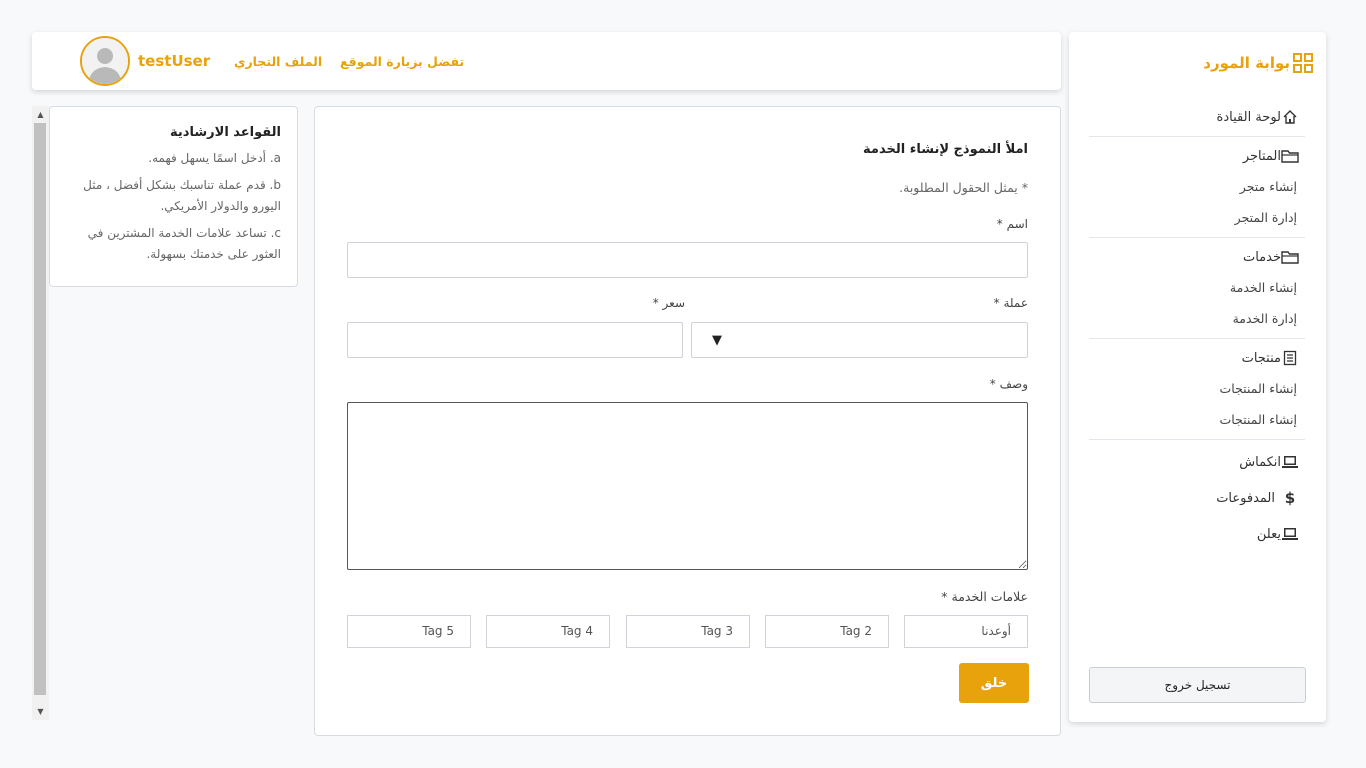 The image size is (1366, 768). What do you see at coordinates (1197, 186) in the screenshot?
I see `sidebar-item-create-store: إنشاء متجر` at bounding box center [1197, 186].